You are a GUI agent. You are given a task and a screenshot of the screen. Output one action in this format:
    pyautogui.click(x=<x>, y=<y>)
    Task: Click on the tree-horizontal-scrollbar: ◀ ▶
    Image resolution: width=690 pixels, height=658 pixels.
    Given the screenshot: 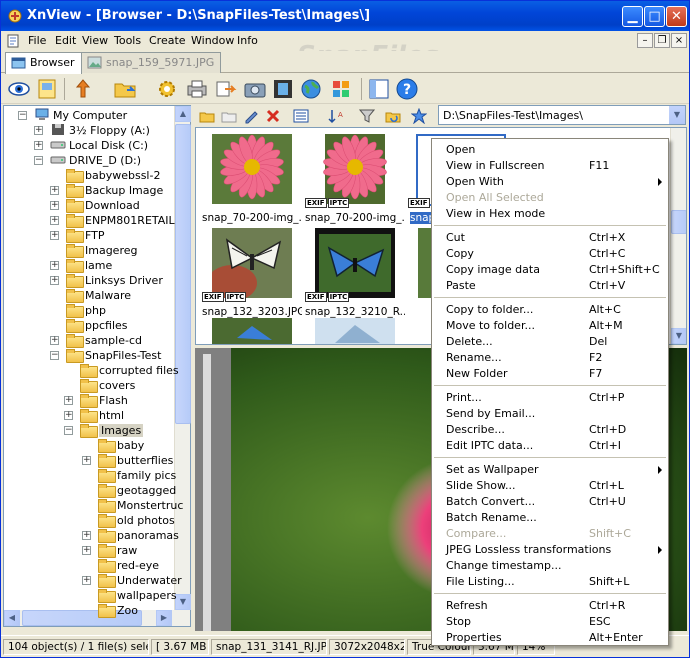 What is the action you would take?
    pyautogui.click(x=97, y=618)
    